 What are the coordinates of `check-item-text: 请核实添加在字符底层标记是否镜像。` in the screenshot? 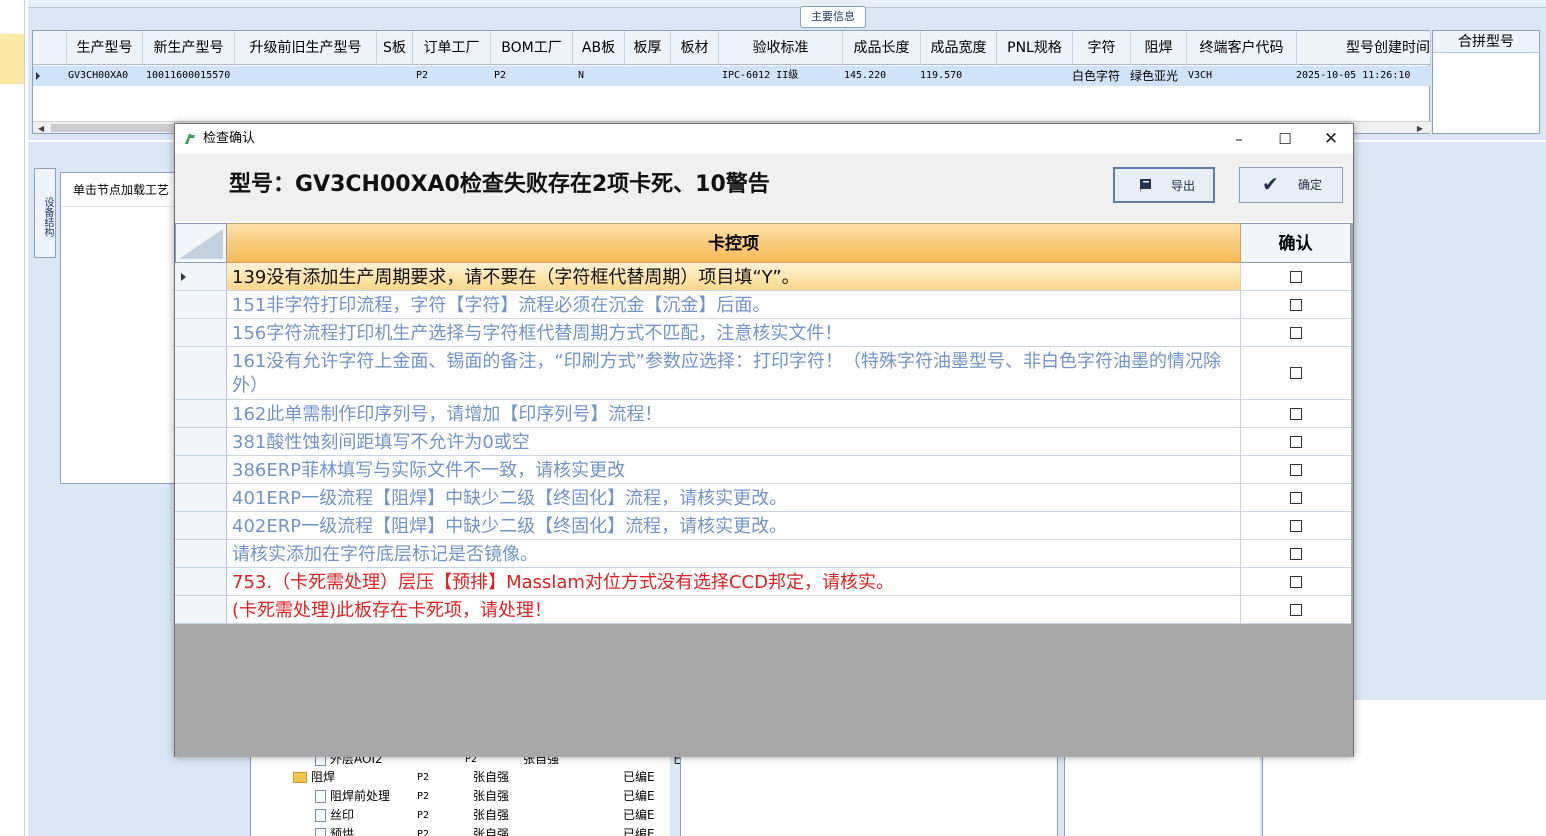 It's located at (734, 554).